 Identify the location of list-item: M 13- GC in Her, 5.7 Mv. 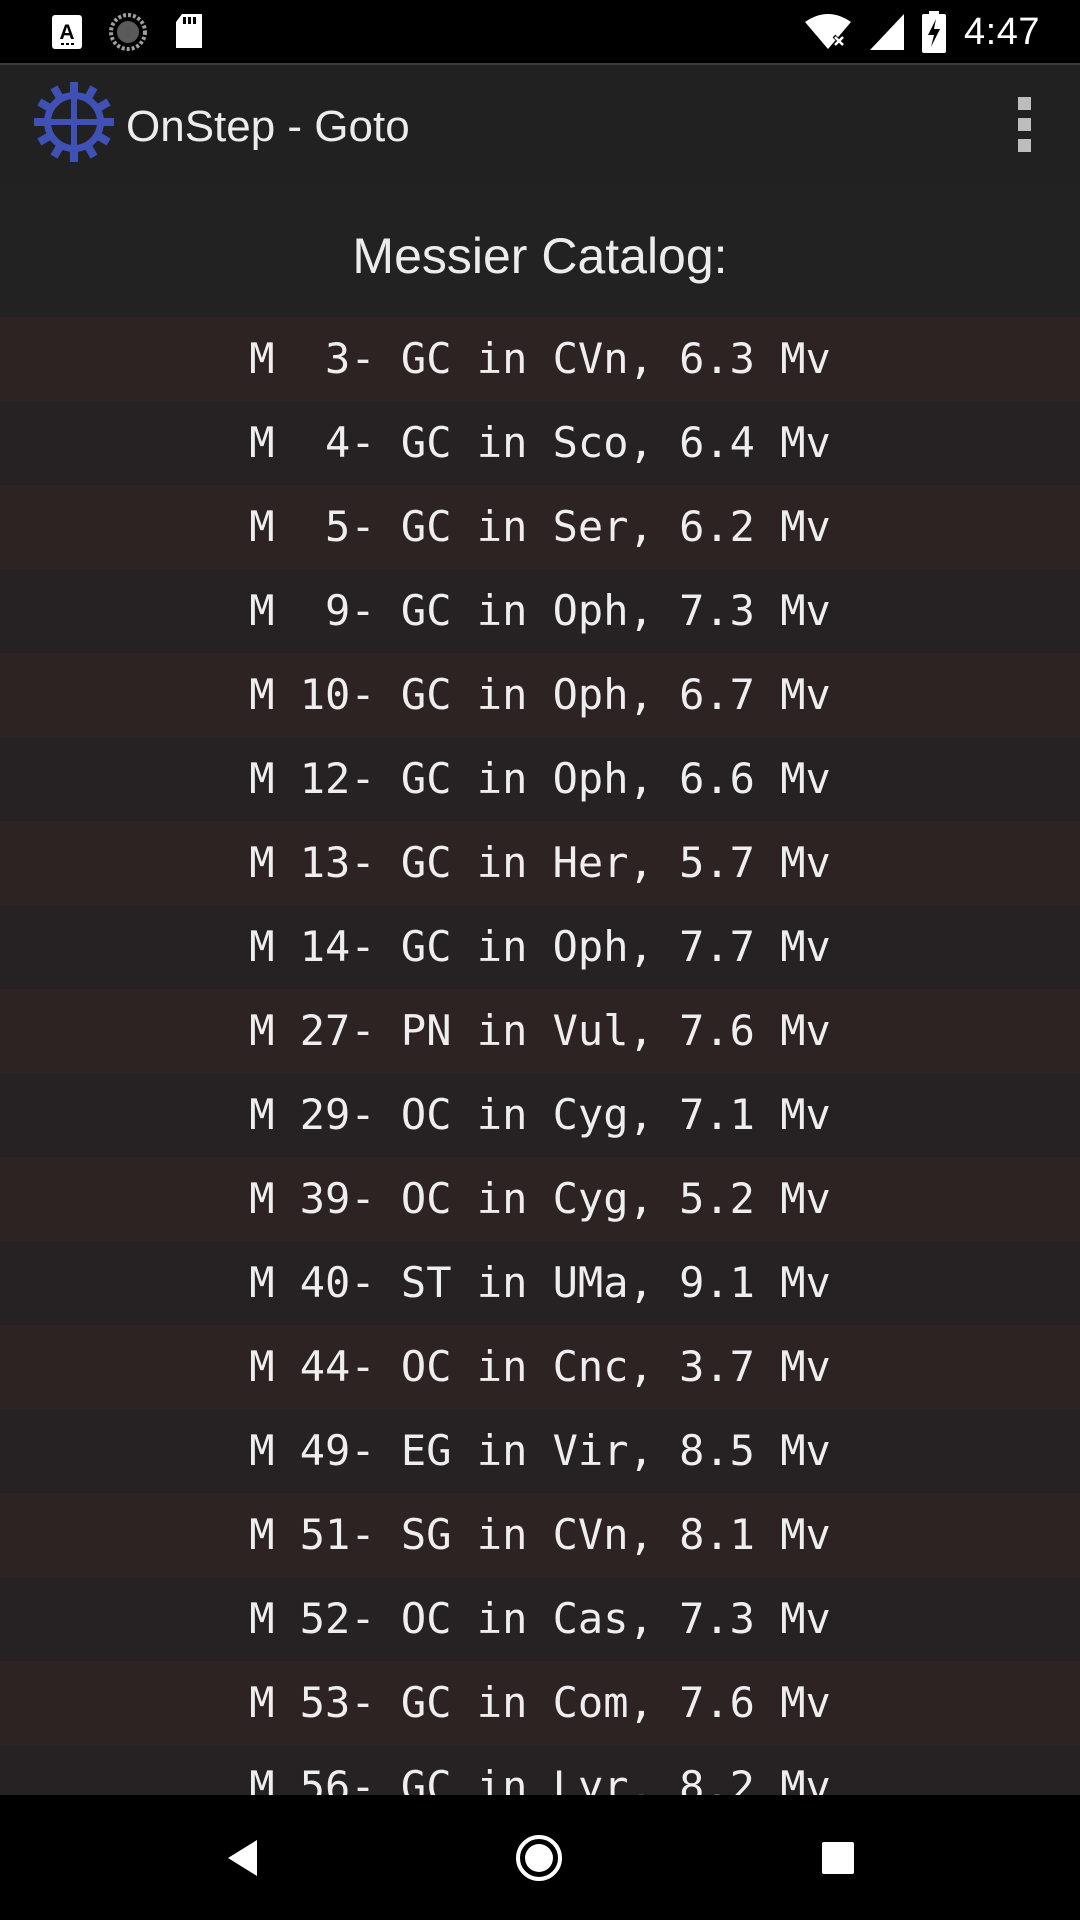
(540, 863).